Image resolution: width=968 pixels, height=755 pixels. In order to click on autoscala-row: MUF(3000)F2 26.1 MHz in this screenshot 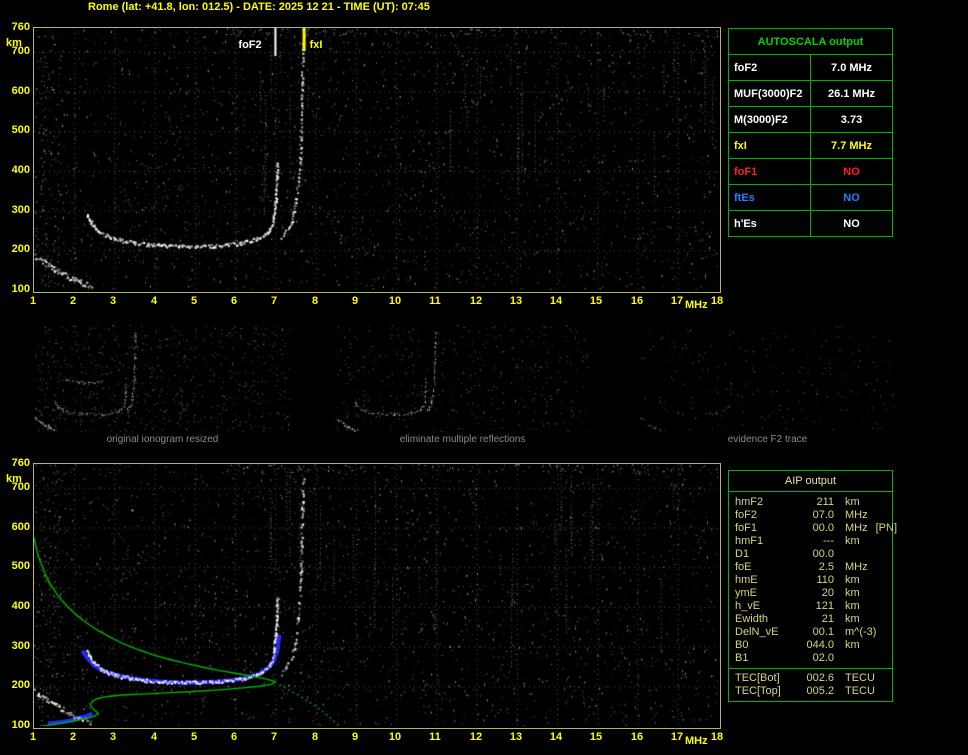, I will do `click(810, 94)`.